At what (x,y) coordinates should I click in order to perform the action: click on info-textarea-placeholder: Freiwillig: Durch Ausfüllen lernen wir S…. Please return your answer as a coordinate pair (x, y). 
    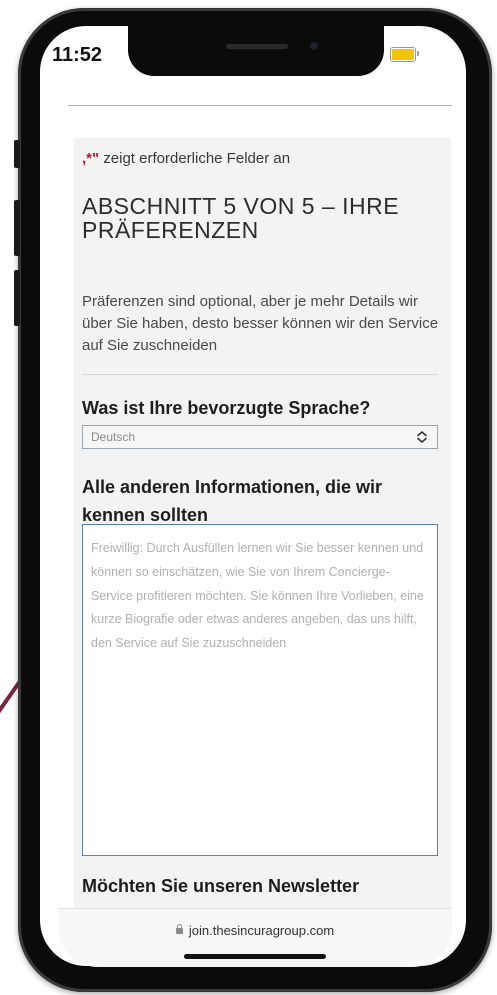
    Looking at the image, I should click on (257, 596).